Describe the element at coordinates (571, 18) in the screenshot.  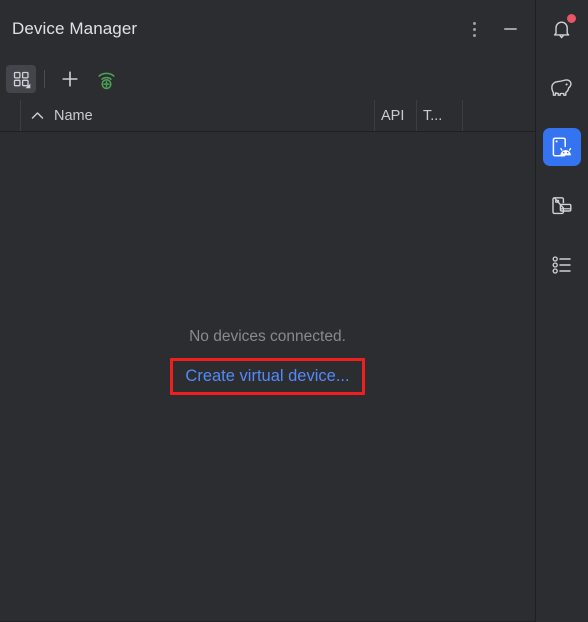
I see `notification-badge` at that location.